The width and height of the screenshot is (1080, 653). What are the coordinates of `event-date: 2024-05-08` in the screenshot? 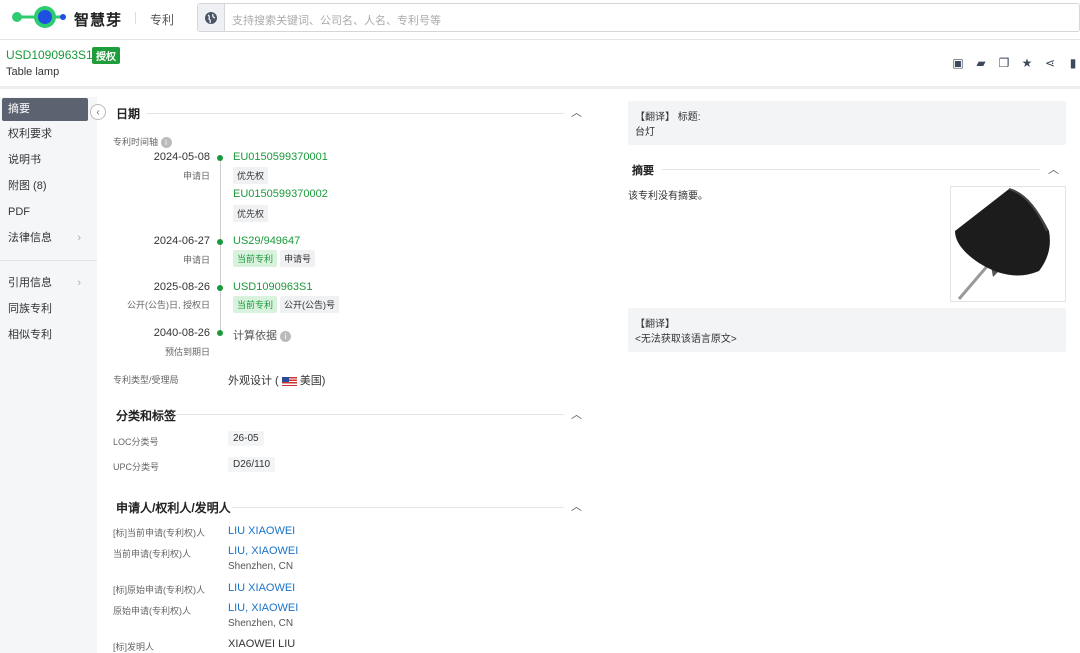 It's located at (181, 157).